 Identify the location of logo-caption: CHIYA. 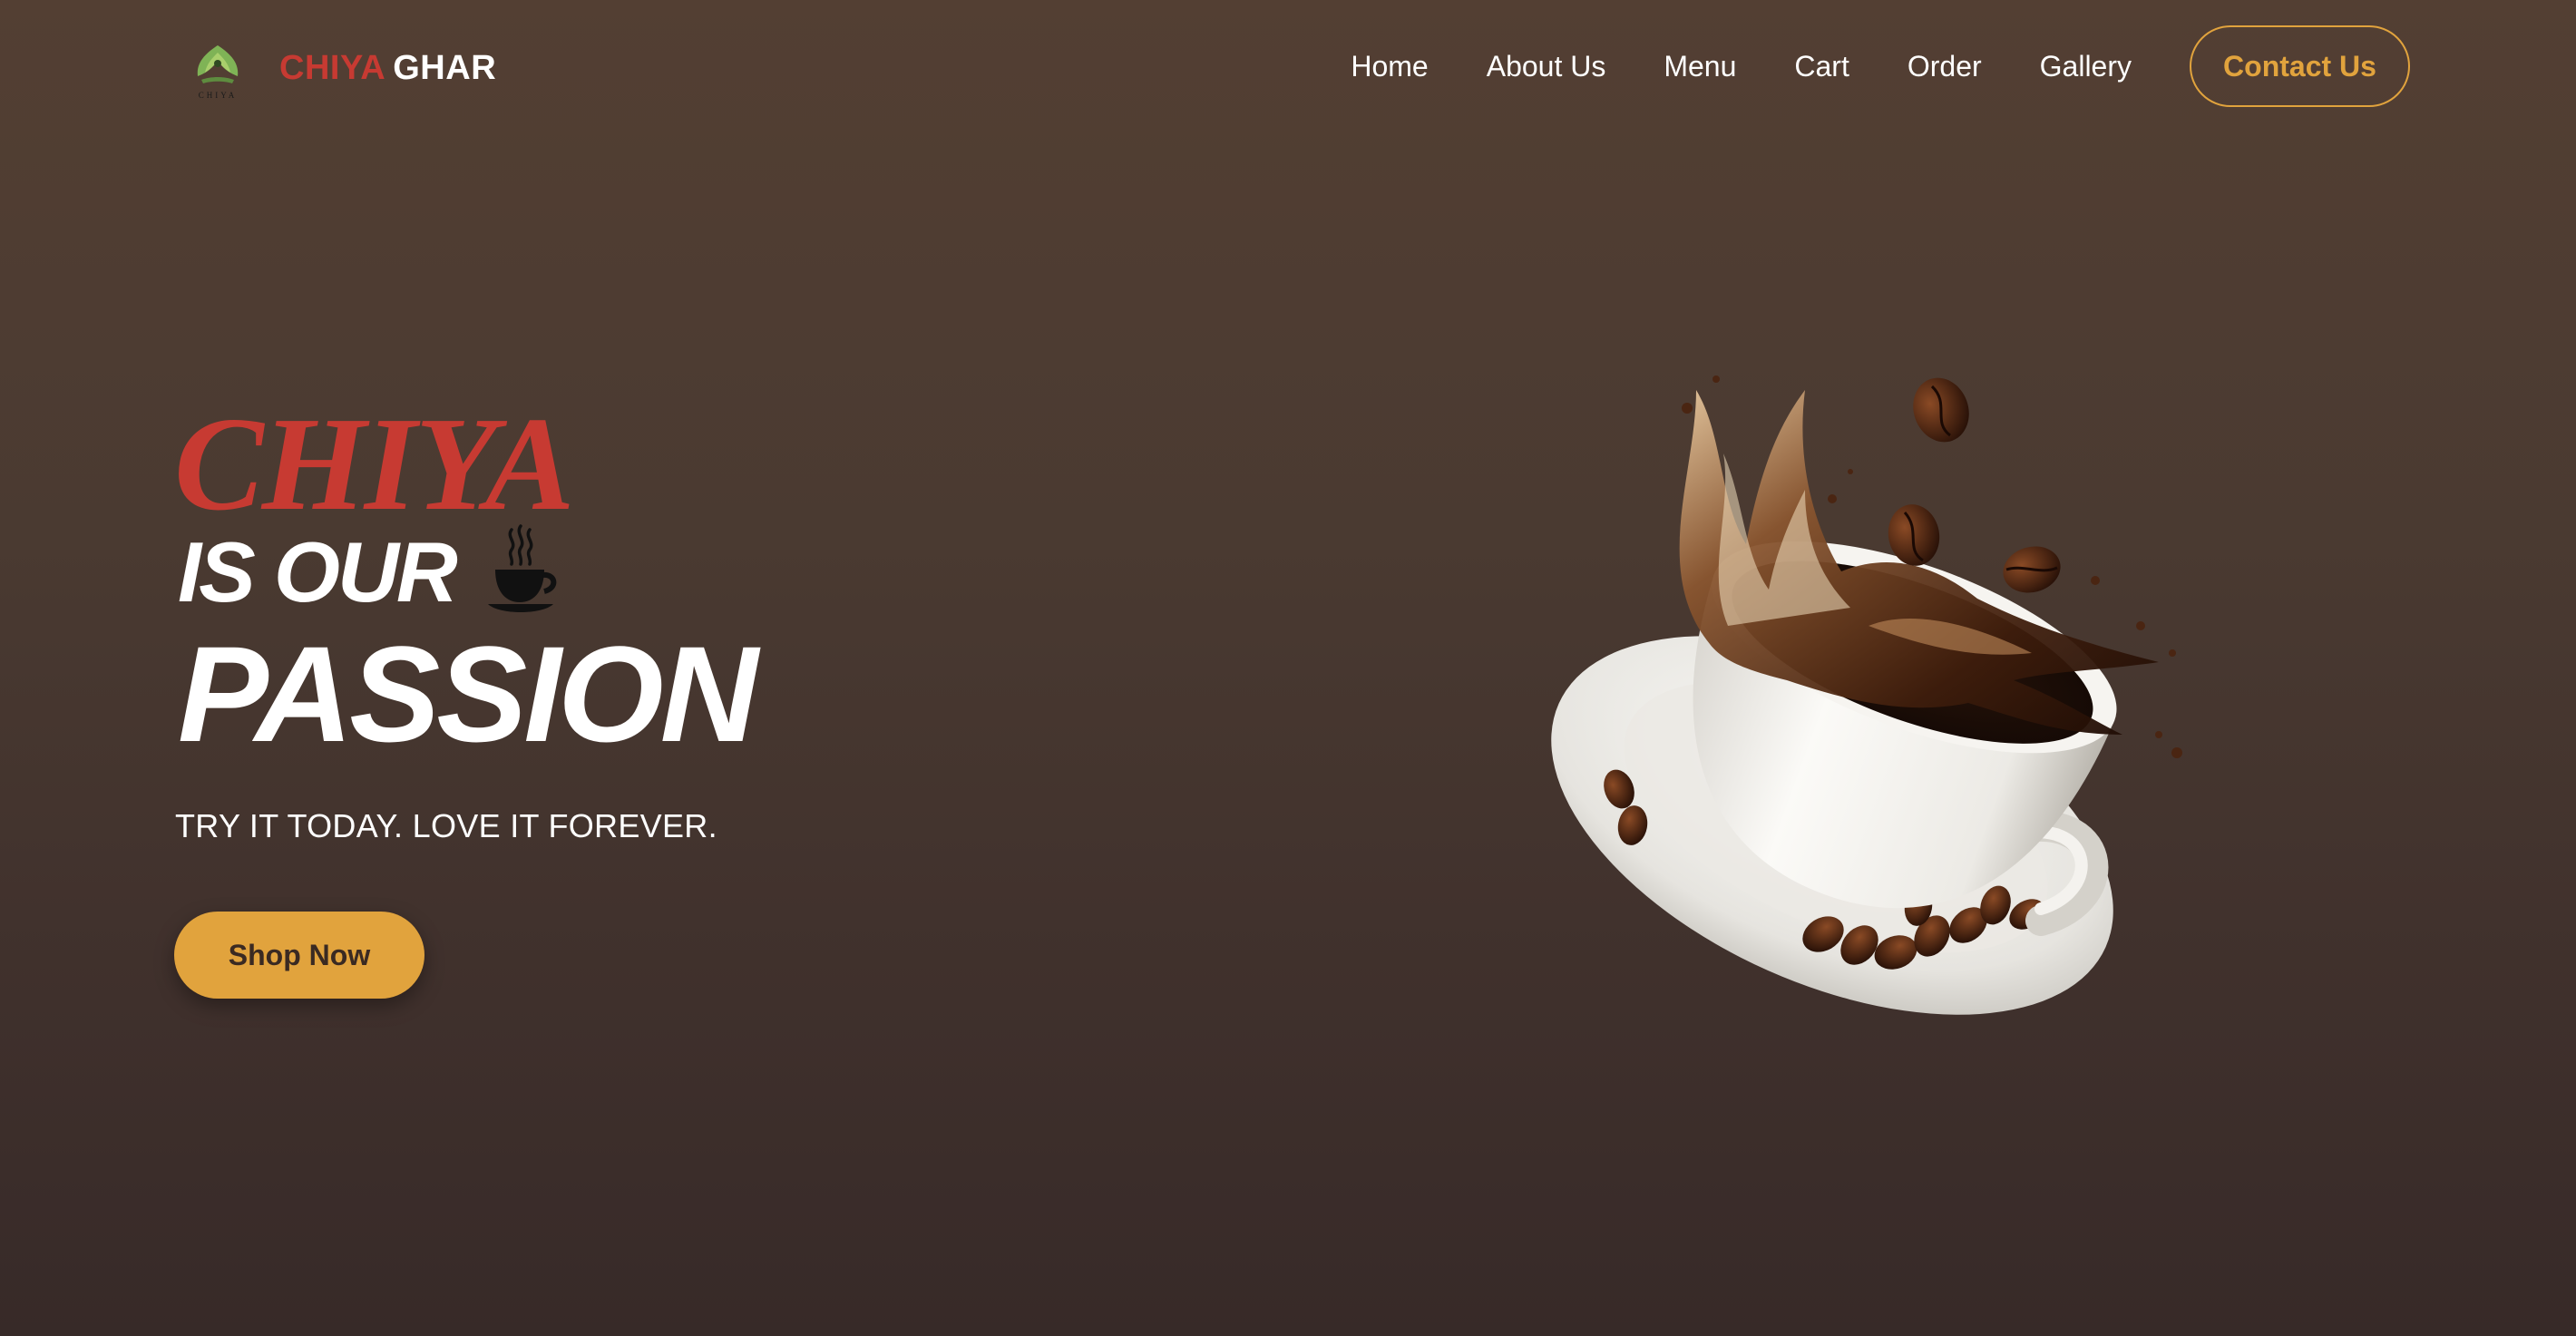
(218, 95).